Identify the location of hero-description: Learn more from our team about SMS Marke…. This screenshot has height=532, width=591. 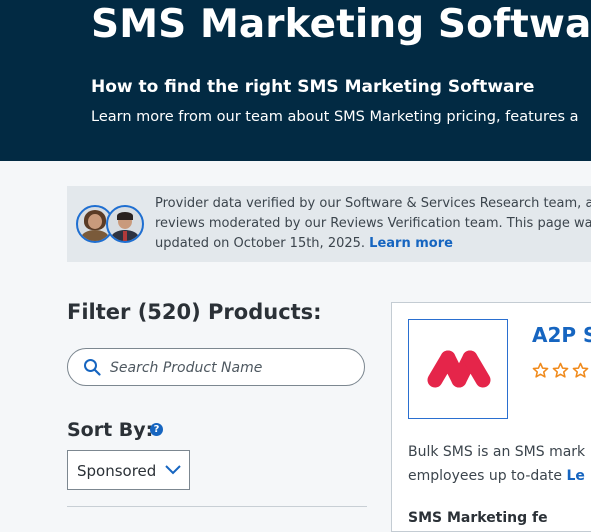
(335, 117).